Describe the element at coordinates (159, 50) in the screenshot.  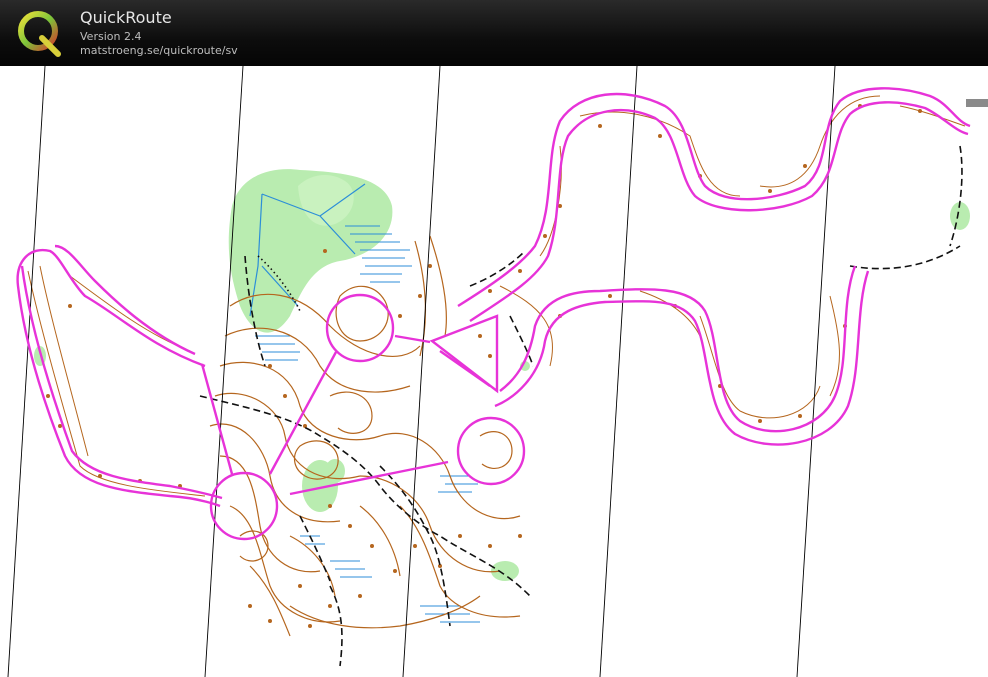
I see `app-url: matstroeng.se/quickroute/sv` at that location.